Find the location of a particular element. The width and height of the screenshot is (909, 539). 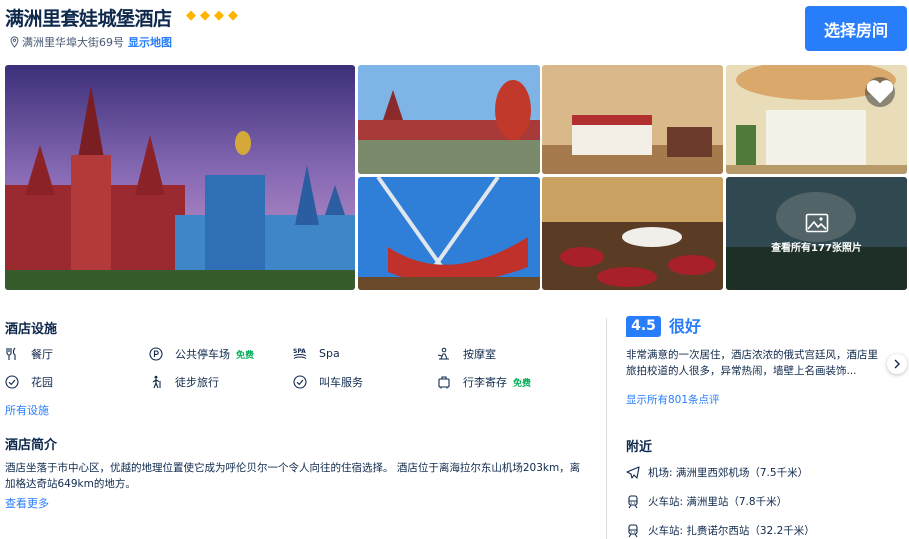

facility-item: 按摩室 is located at coordinates (466, 354).